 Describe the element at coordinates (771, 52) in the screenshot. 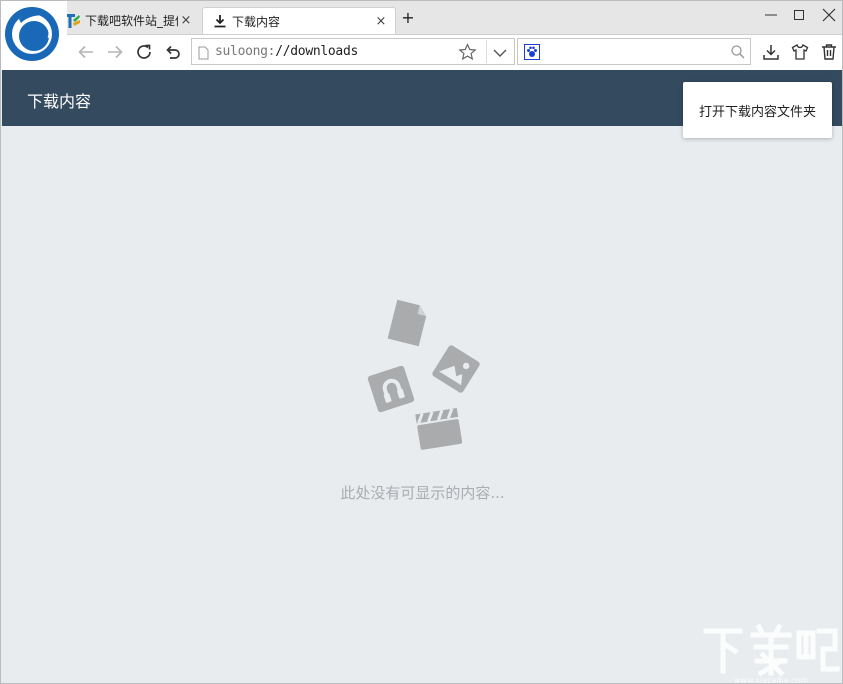

I see `downloads-icon` at that location.